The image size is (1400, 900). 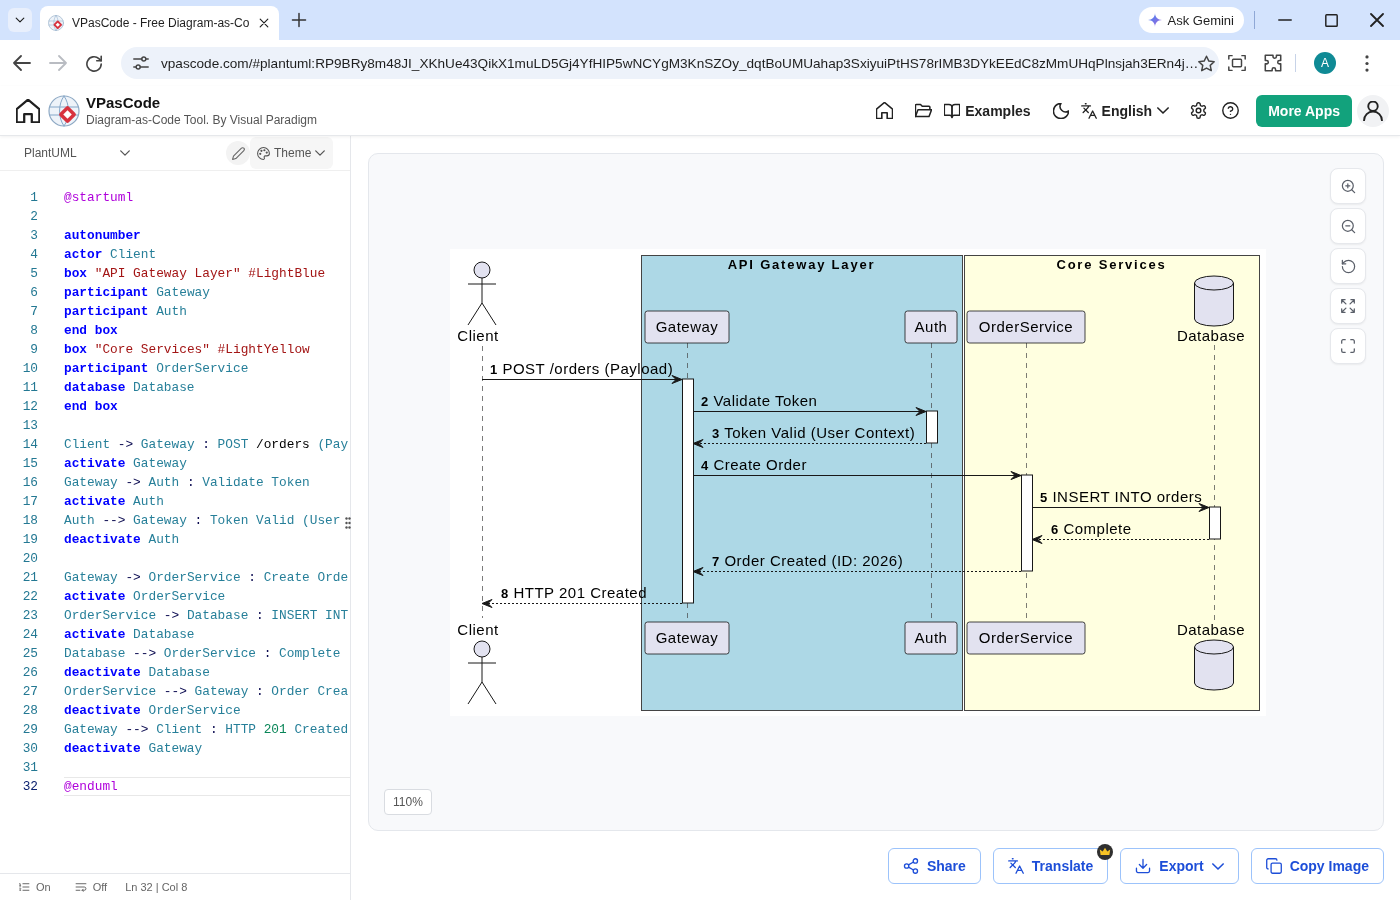 I want to click on line-number: 16, so click(x=29, y=482).